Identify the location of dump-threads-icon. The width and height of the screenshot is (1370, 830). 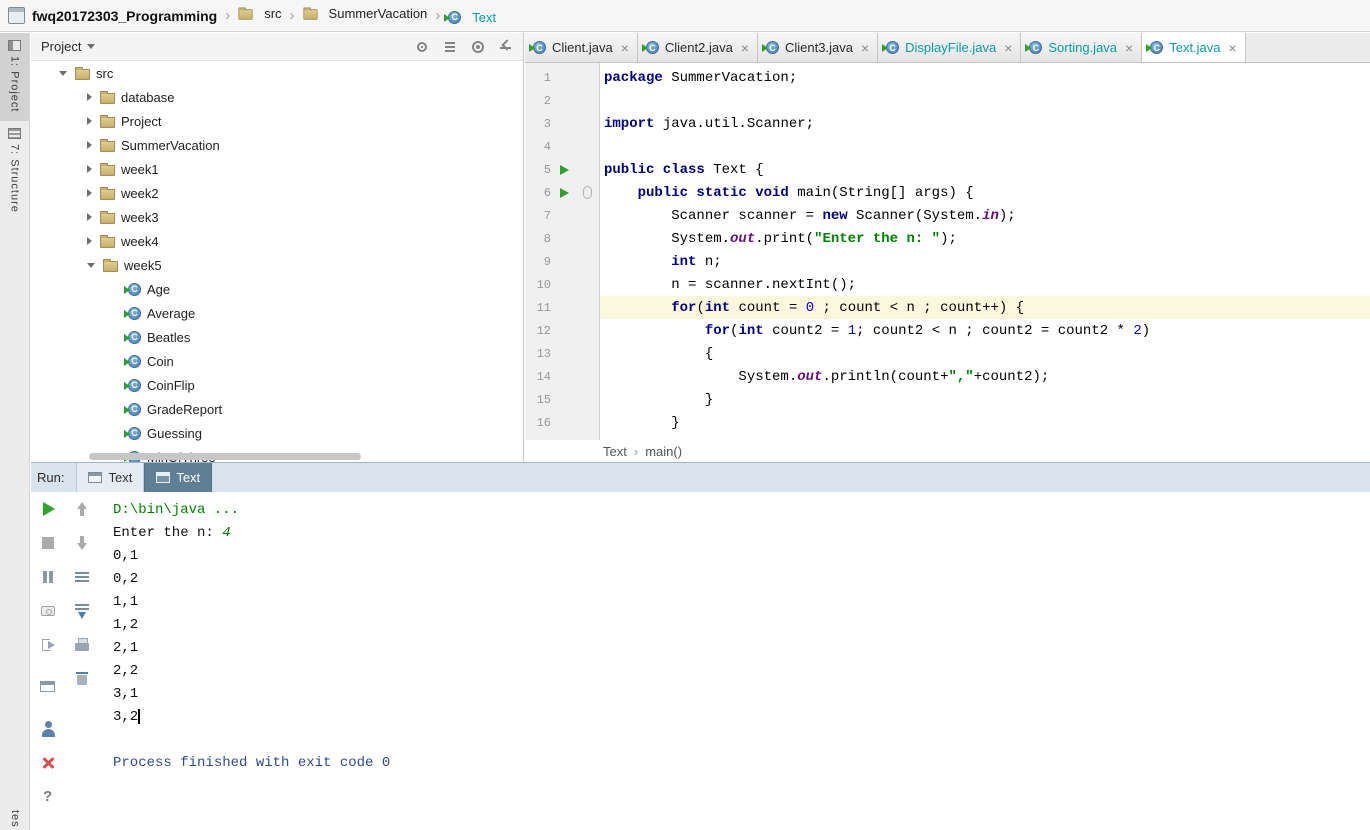
(48, 611).